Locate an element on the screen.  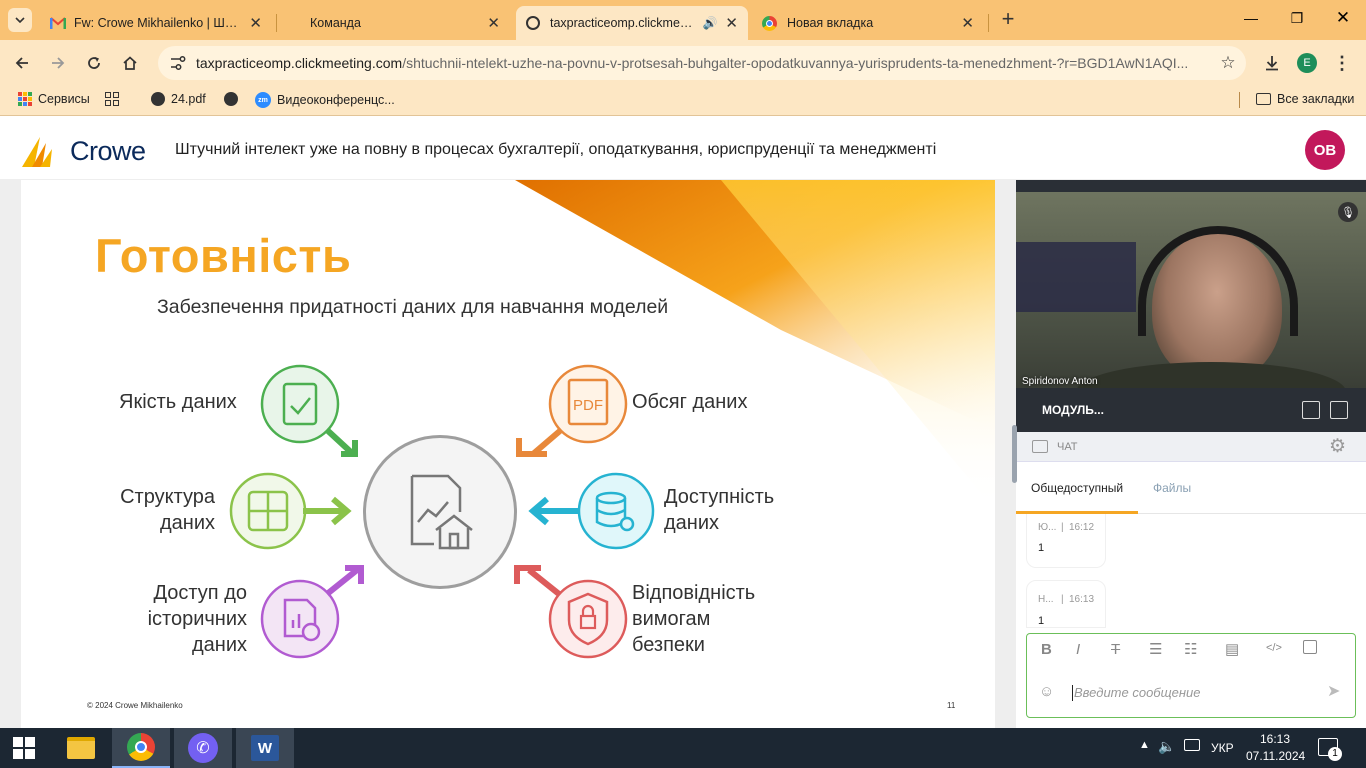
language-indicator: УКР is located at coordinates (1222, 748).